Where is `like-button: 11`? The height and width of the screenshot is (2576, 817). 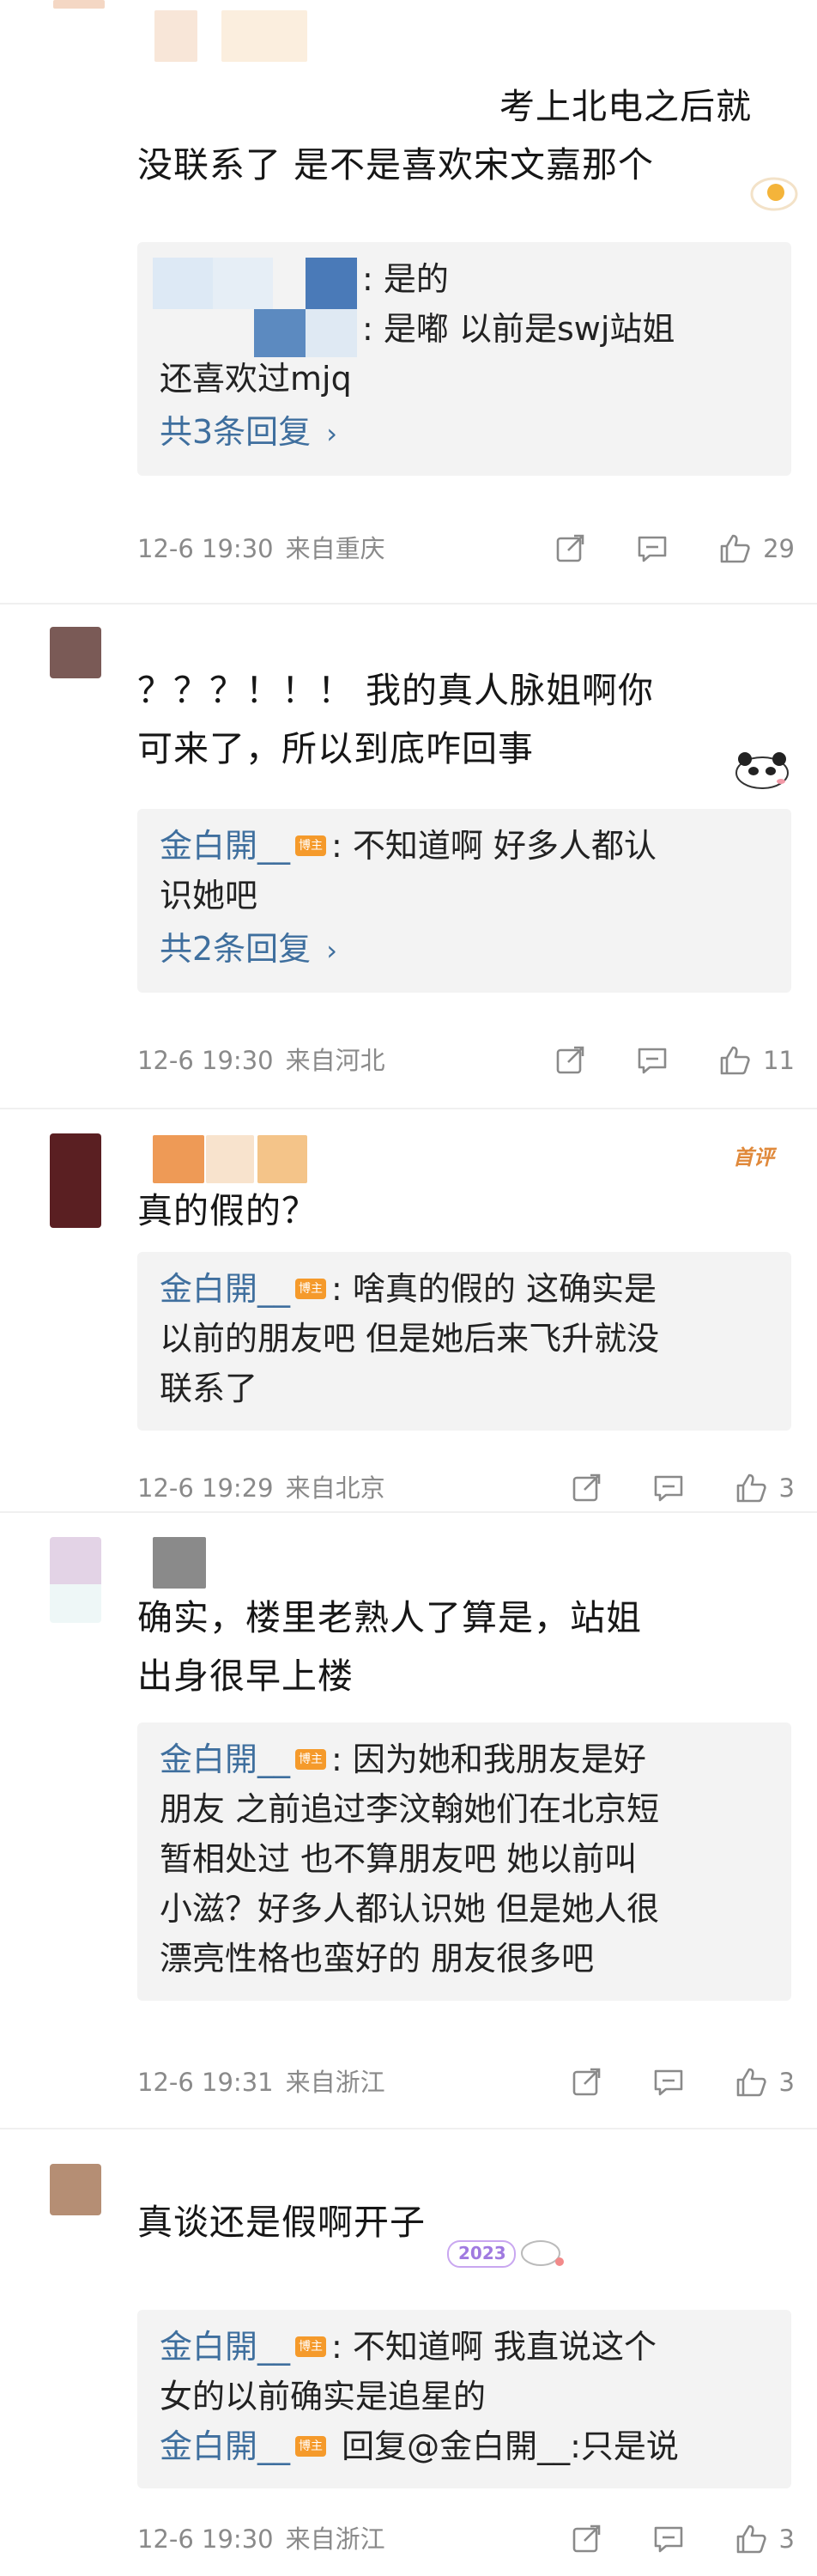
like-button: 11 is located at coordinates (756, 1060).